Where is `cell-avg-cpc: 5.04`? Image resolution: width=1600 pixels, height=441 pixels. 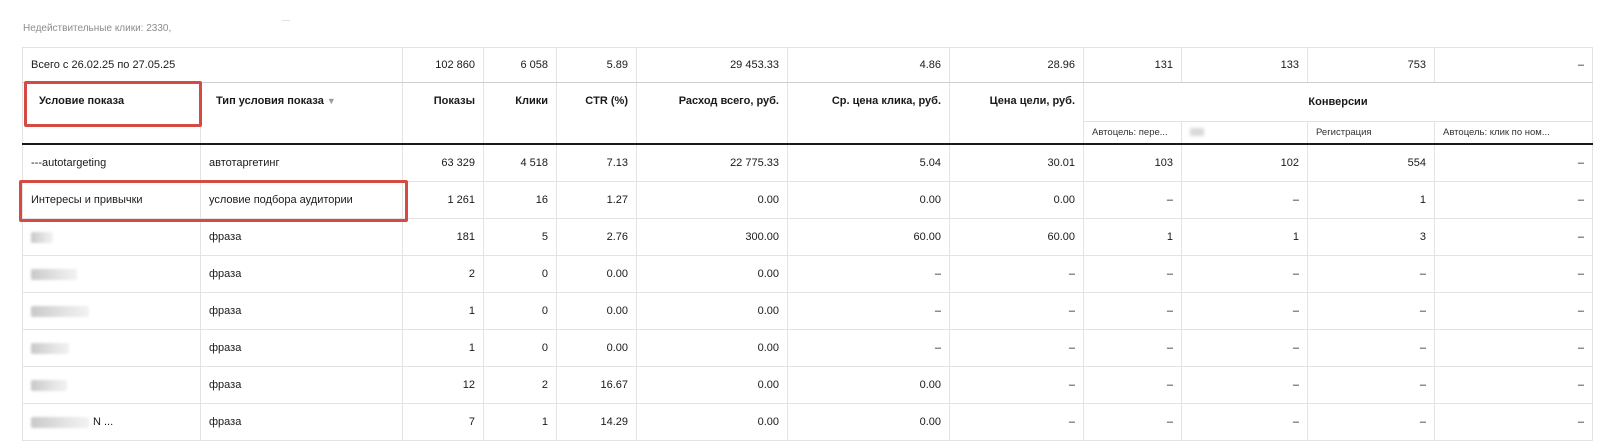
cell-avg-cpc: 5.04 is located at coordinates (868, 162).